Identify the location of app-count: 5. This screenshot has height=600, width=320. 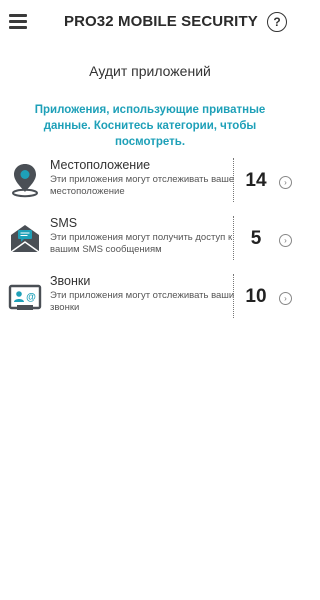
(256, 238).